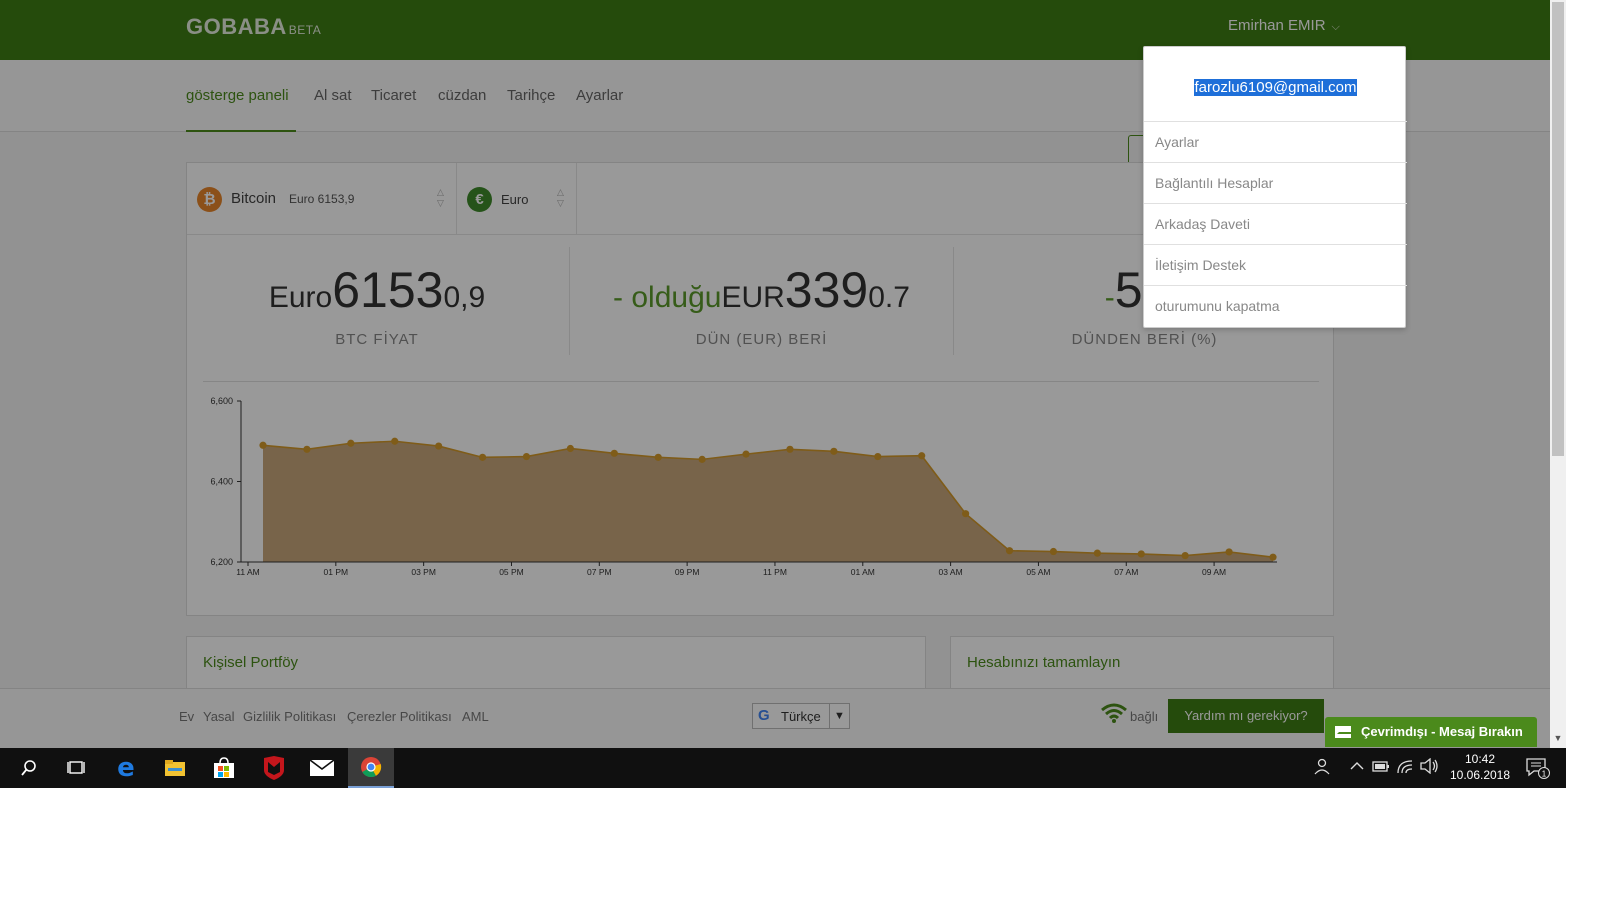  Describe the element at coordinates (29, 768) in the screenshot. I see `search-icon` at that location.